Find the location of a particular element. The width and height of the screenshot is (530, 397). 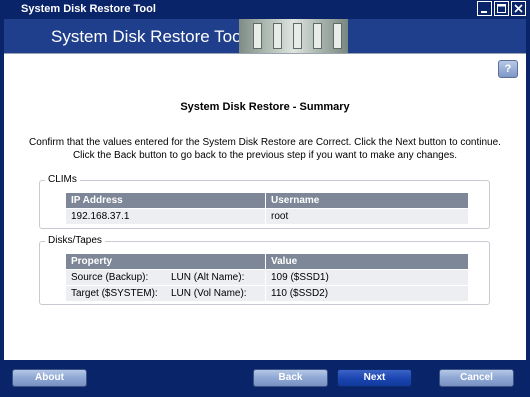

help-button: ? is located at coordinates (508, 69).